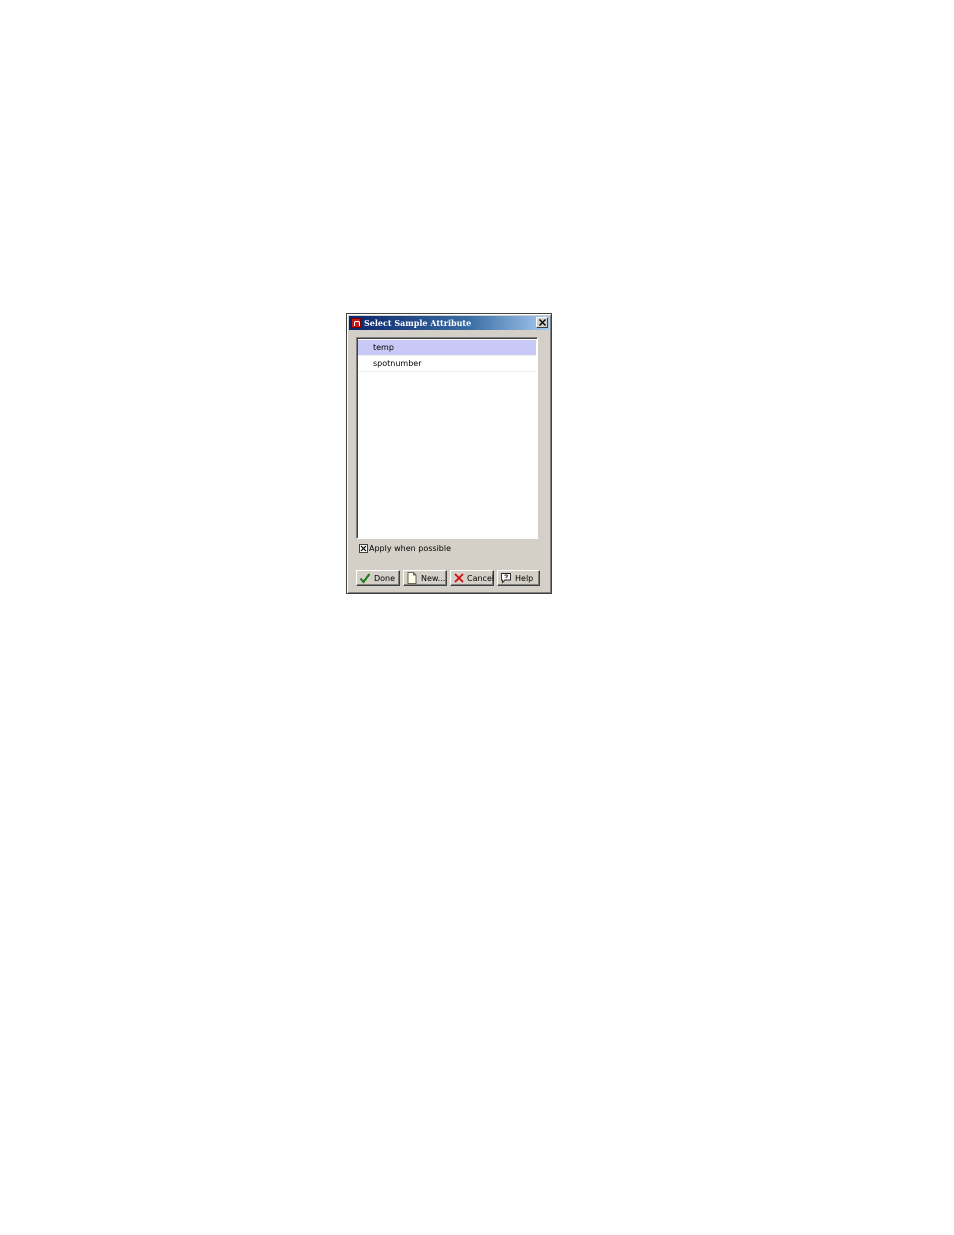 The width and height of the screenshot is (954, 1235). I want to click on button-bar: Done New... Cancel Help, so click(448, 578).